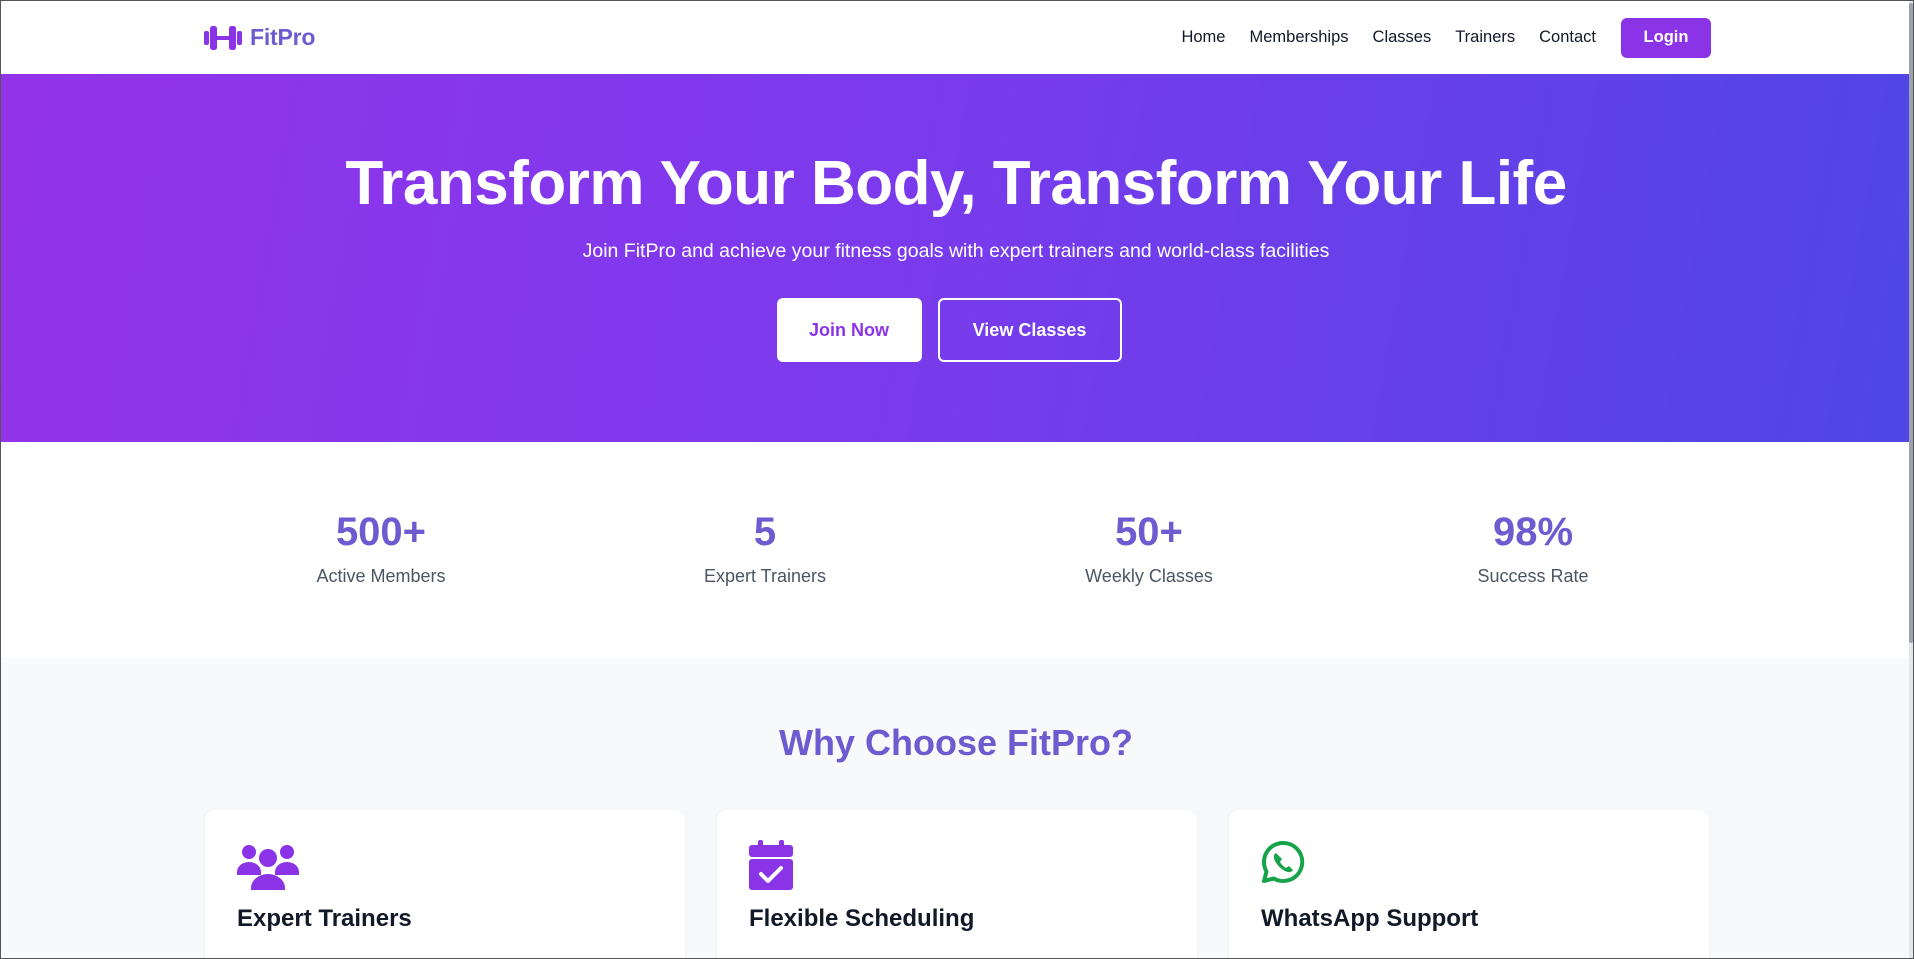  Describe the element at coordinates (445, 884) in the screenshot. I see `feature-card-expert-trainers: Expert Trainers` at that location.